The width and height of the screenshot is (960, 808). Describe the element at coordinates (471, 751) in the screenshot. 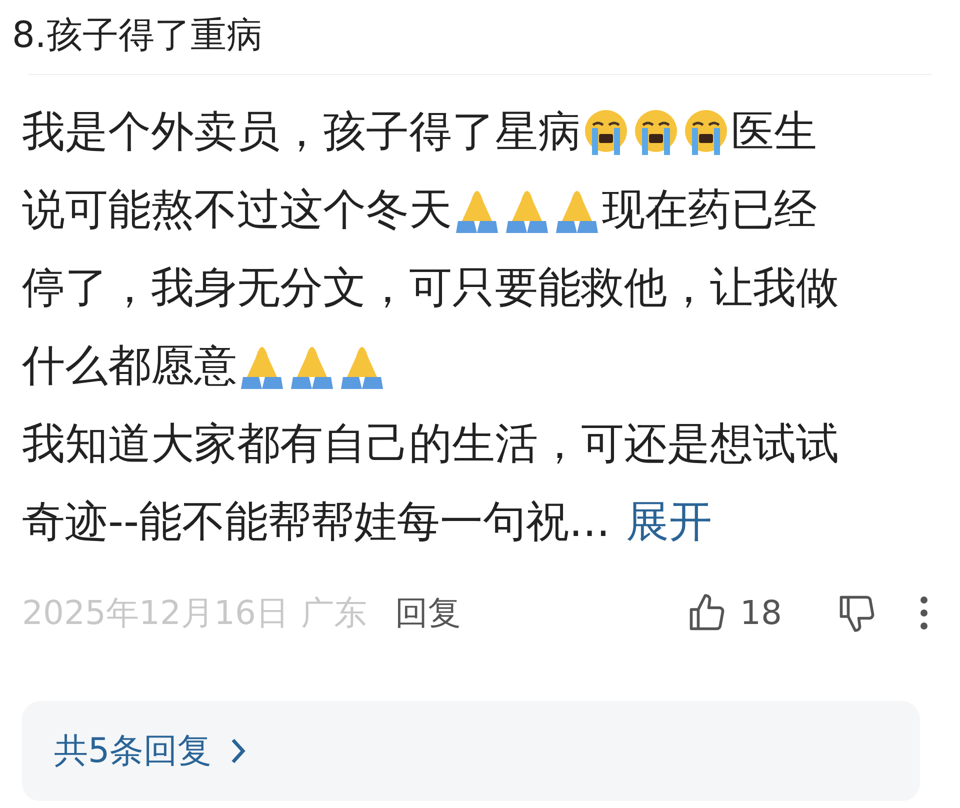

I see `replies-panel: 共5条回复` at that location.